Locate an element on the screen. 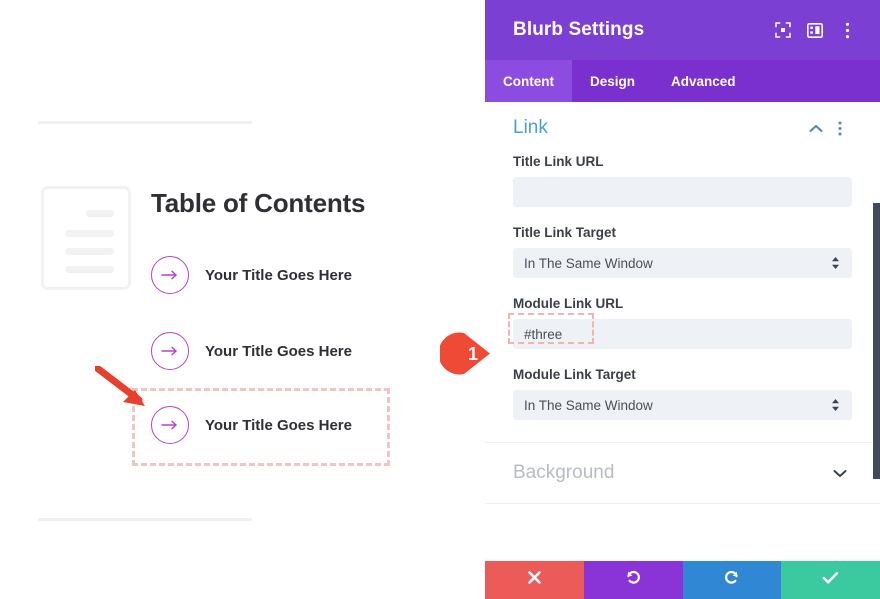 This screenshot has height=599, width=880. field-label: Title Link URL is located at coordinates (558, 161).